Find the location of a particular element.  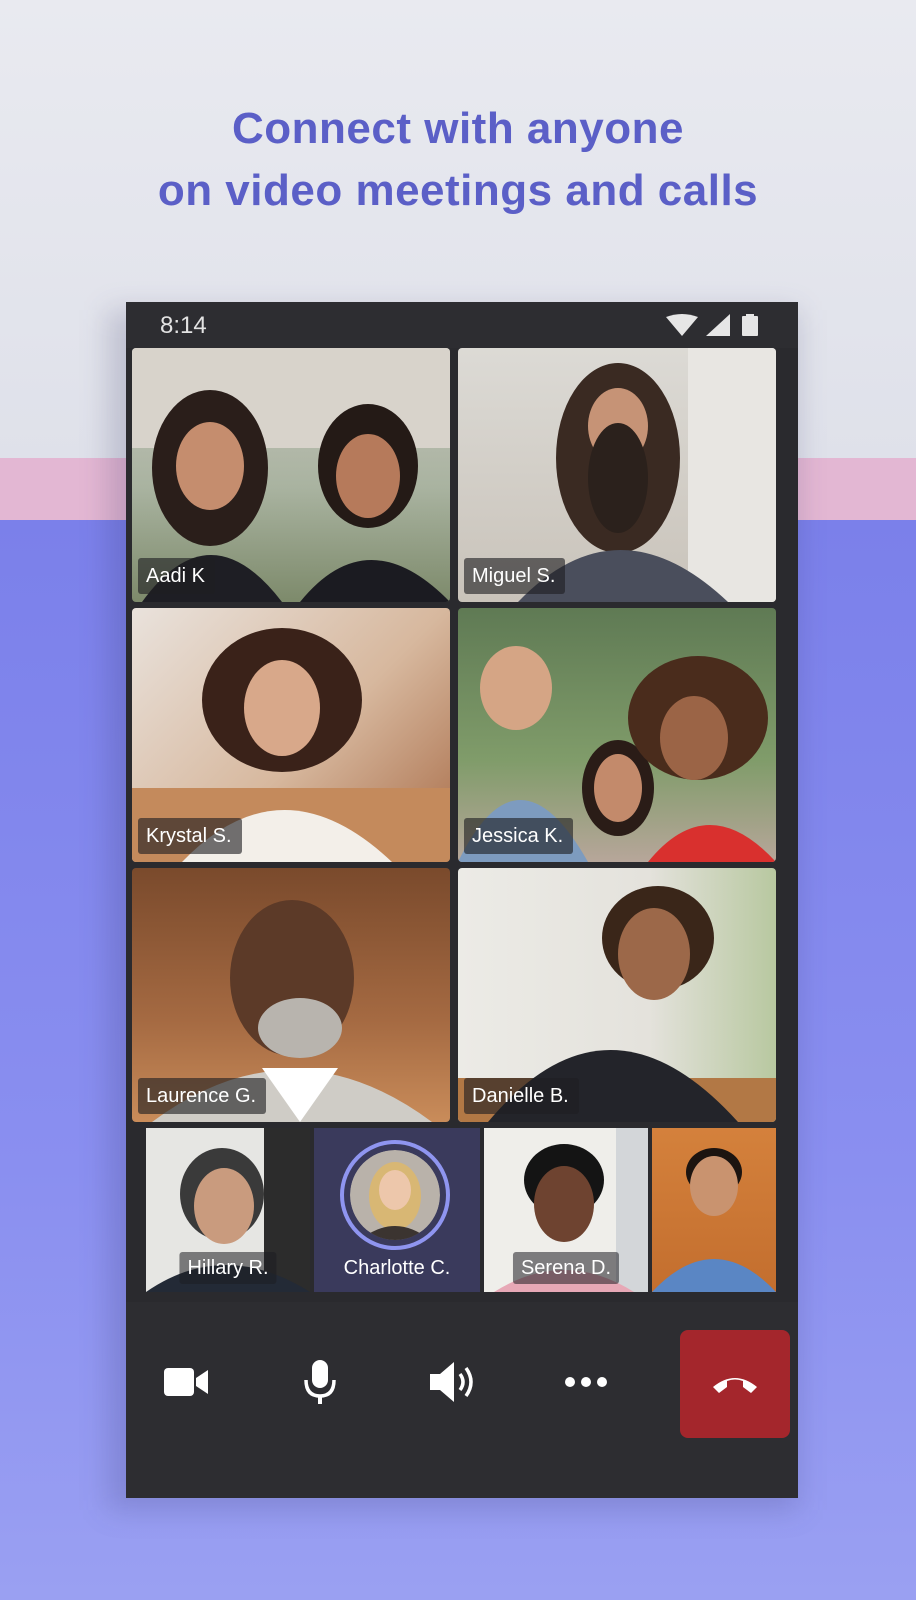

battery-icon is located at coordinates (750, 326).